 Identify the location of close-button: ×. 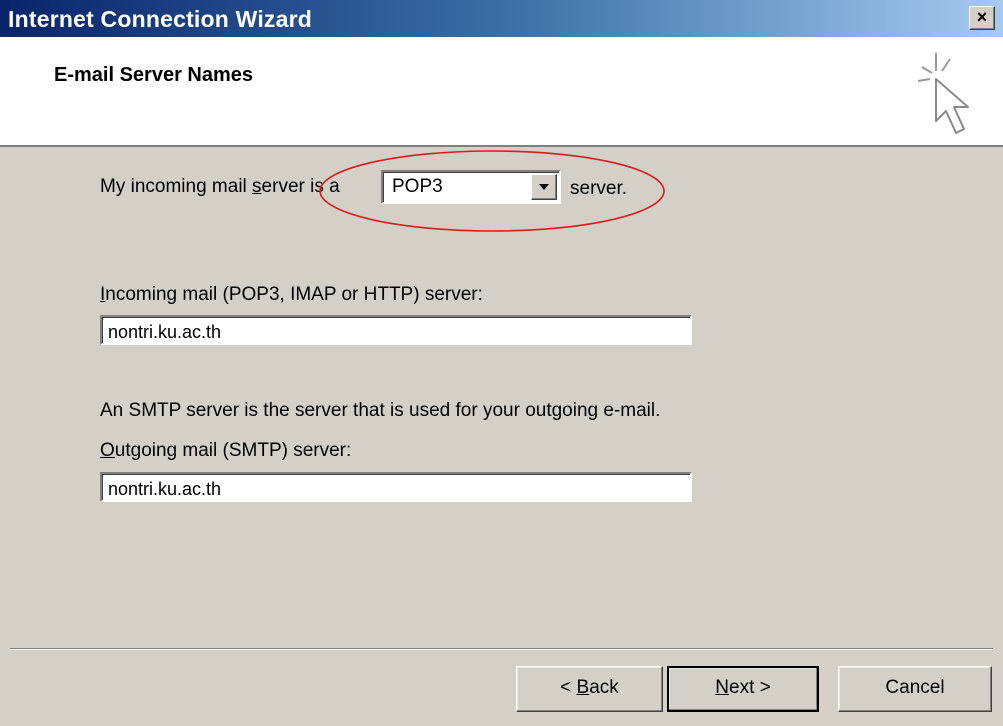
(982, 18).